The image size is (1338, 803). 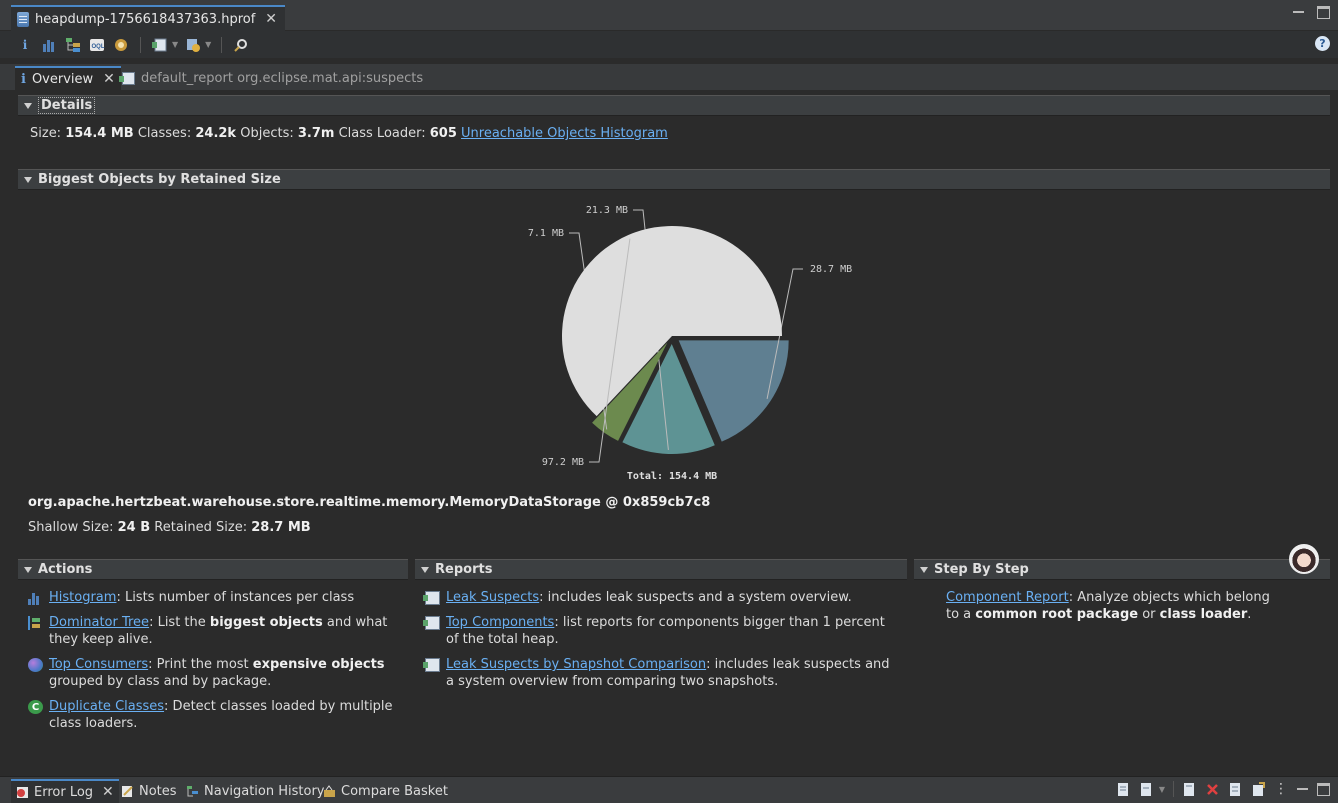 What do you see at coordinates (216, 133) in the screenshot?
I see `classes-value: 24.2k` at bounding box center [216, 133].